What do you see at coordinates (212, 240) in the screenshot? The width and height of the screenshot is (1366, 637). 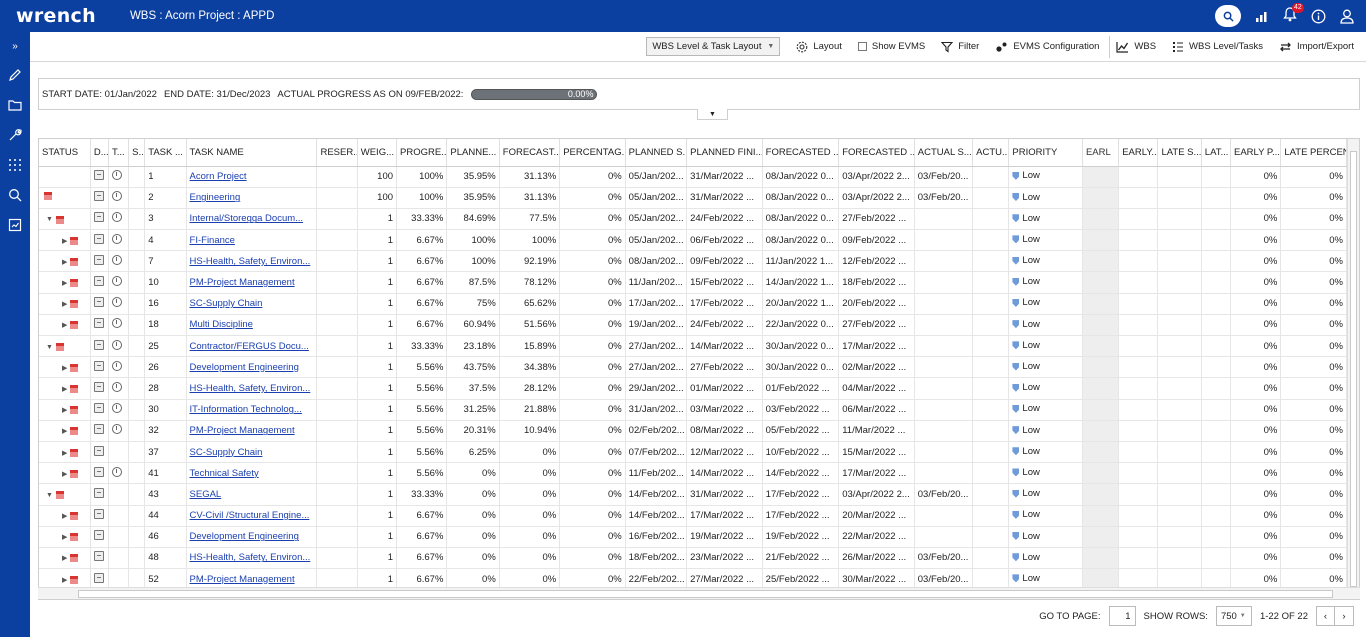 I see `task-name-link: FI-Finance` at bounding box center [212, 240].